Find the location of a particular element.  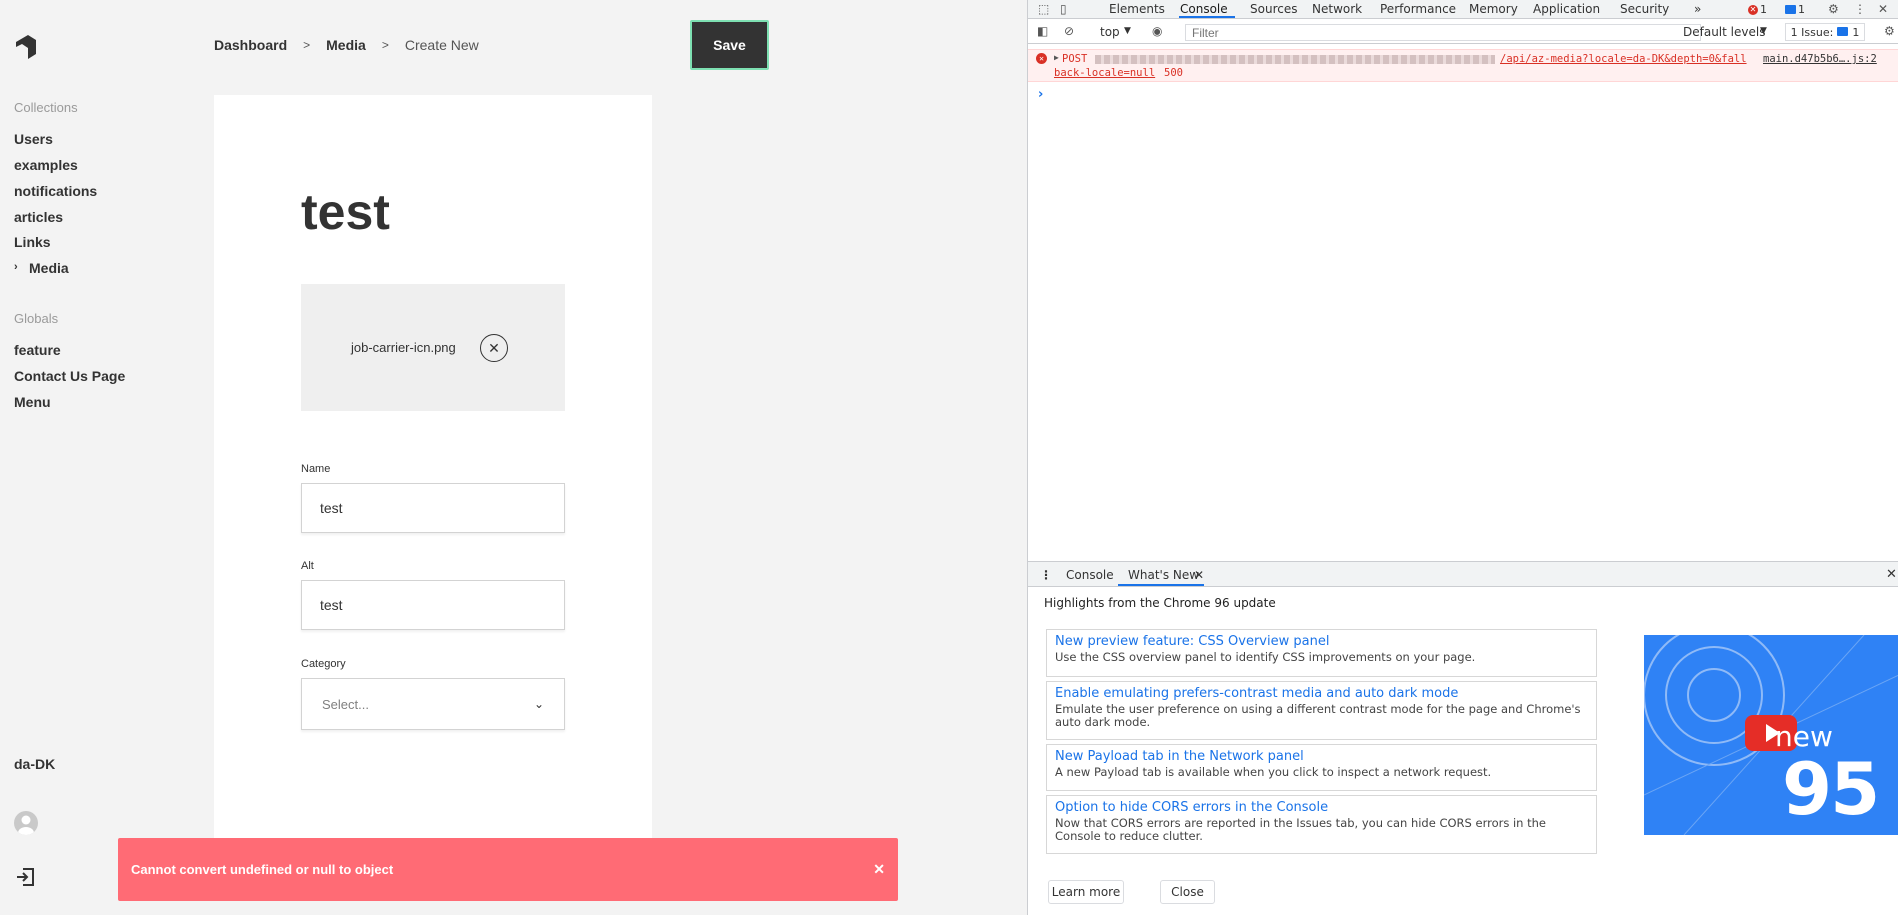

sidebar-item-menu: Menu is located at coordinates (32, 402).